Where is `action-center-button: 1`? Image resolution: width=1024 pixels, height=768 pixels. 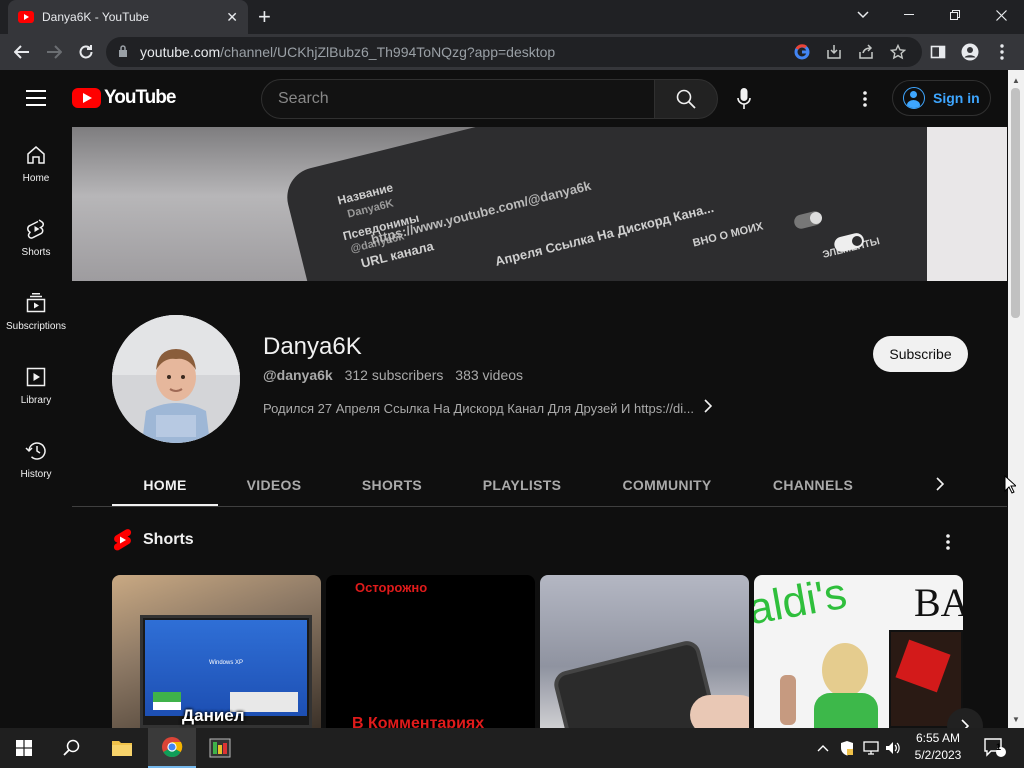
action-center-button: 1 is located at coordinates (995, 748).